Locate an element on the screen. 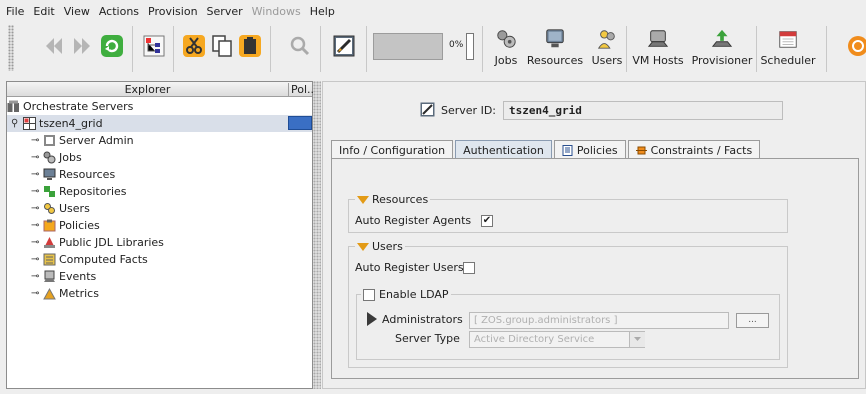 Image resolution: width=866 pixels, height=394 pixels. search-icon is located at coordinates (299, 45).